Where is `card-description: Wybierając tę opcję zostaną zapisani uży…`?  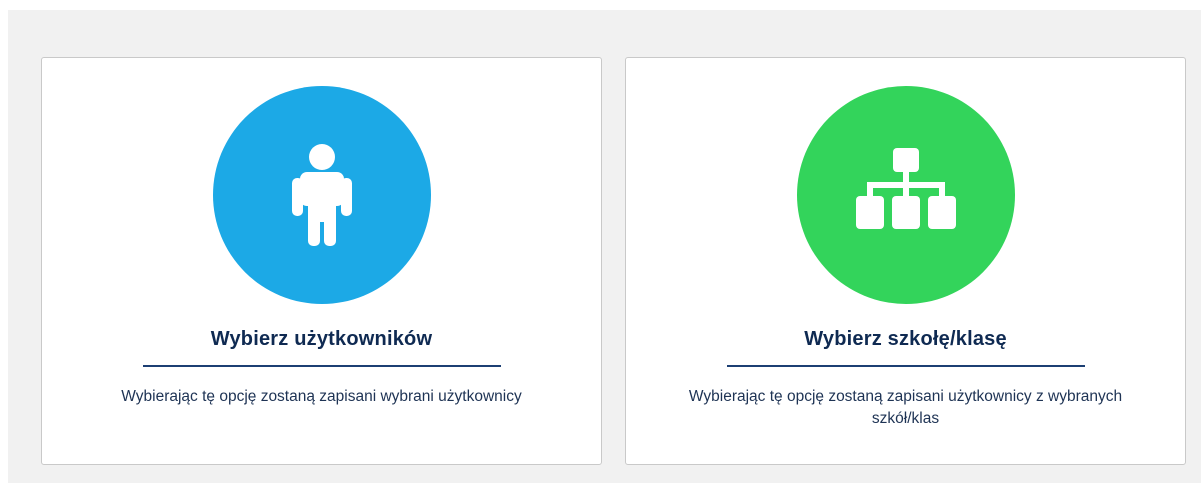 card-description: Wybierając tę opcję zostaną zapisani uży… is located at coordinates (905, 407).